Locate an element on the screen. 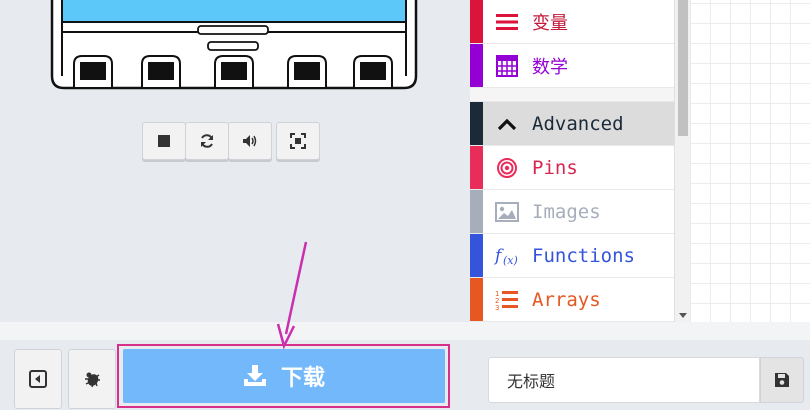 Image resolution: width=810 pixels, height=410 pixels. toolbox-label: 数学 is located at coordinates (550, 67).